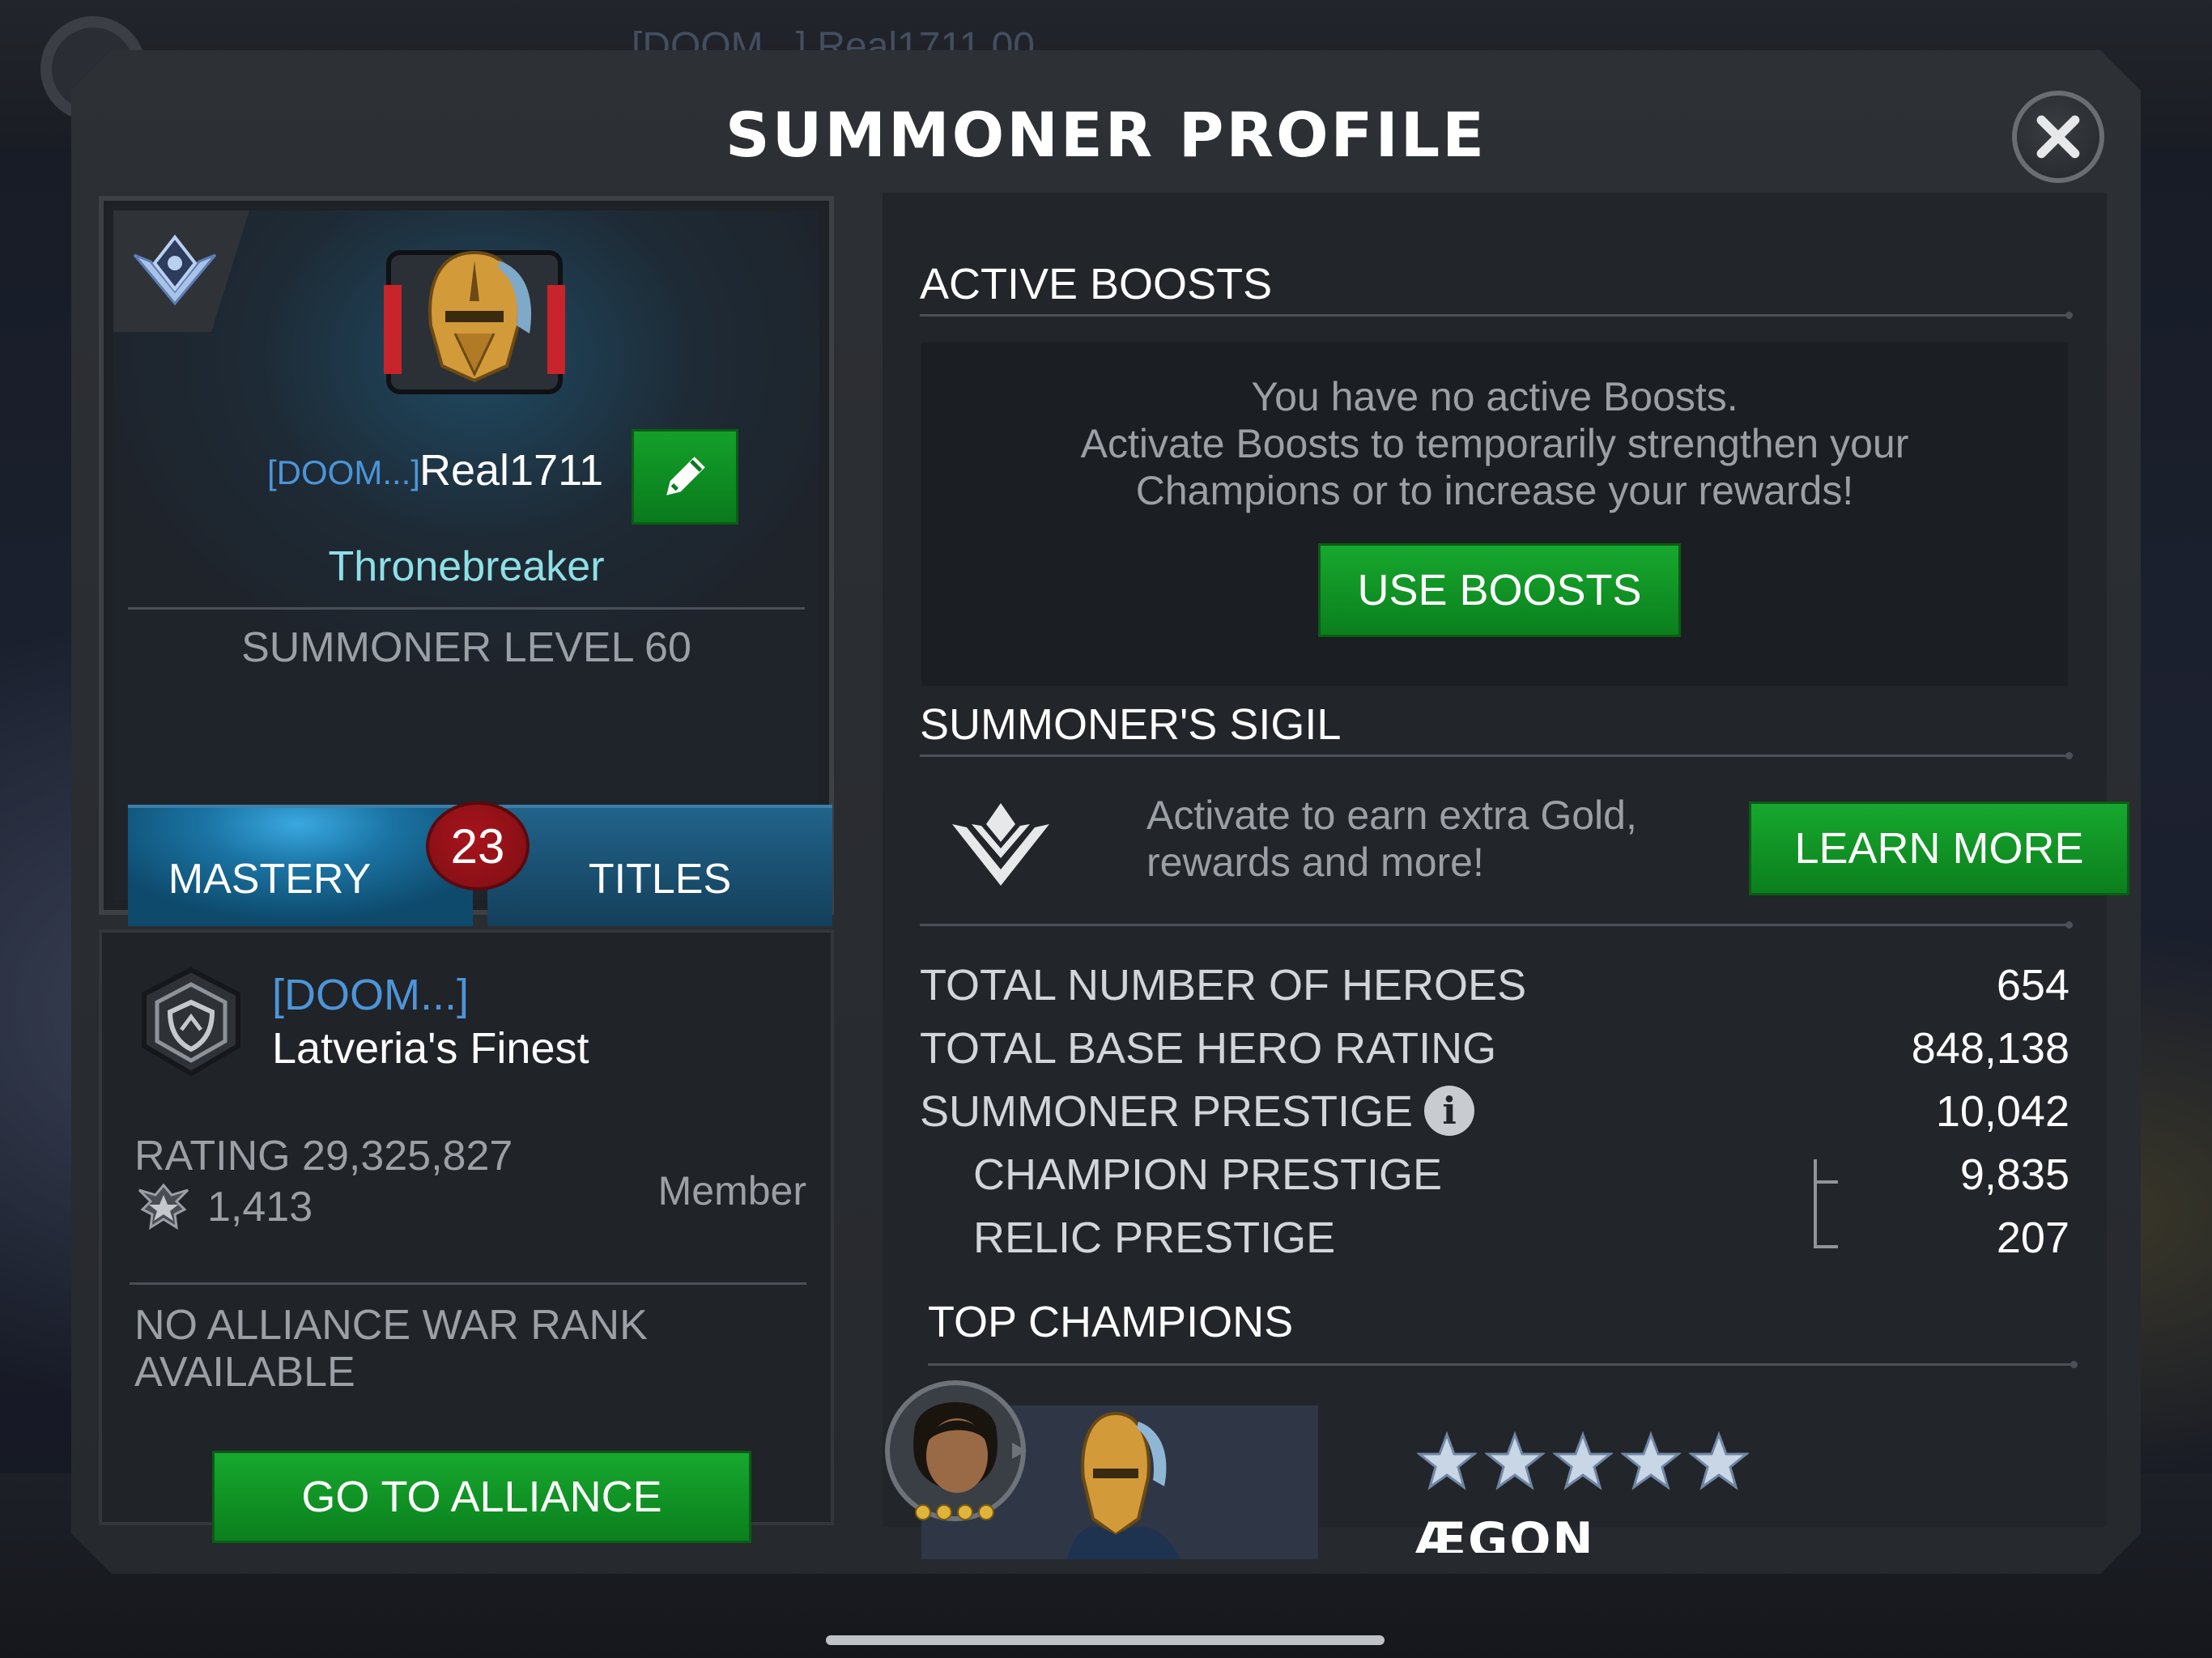 Image resolution: width=2212 pixels, height=1658 pixels. Describe the element at coordinates (1209, 1048) in the screenshot. I see `stat-label: TOTAL BASE HERO RATING` at that location.